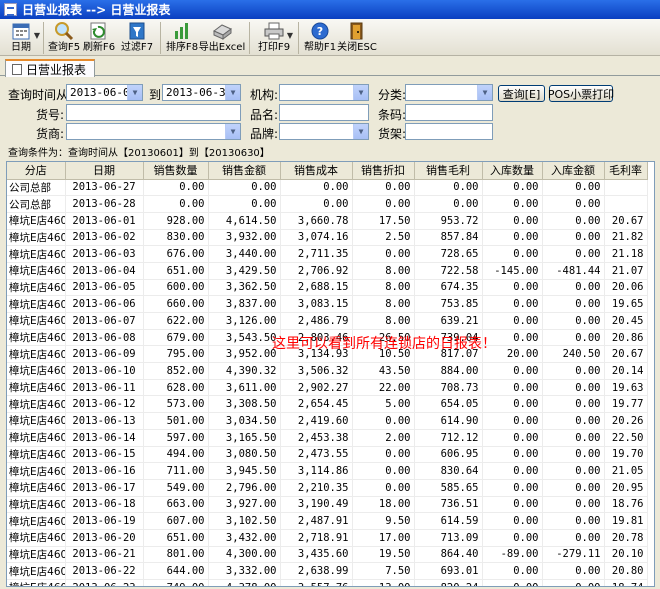 This screenshot has height=589, width=660. Describe the element at coordinates (383, 438) in the screenshot. I see `table-cell: 2.00` at that location.